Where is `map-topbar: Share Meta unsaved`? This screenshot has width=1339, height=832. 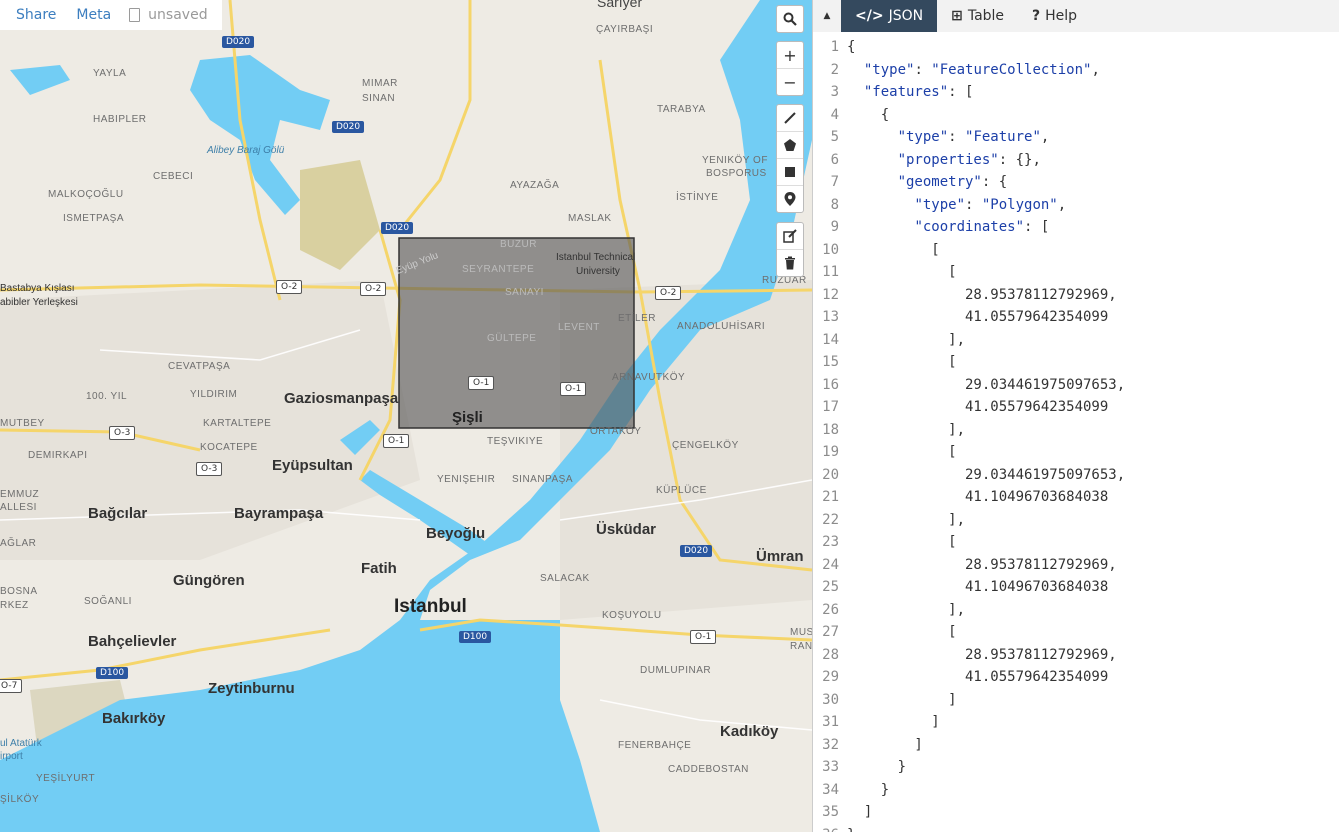 map-topbar: Share Meta unsaved is located at coordinates (111, 15).